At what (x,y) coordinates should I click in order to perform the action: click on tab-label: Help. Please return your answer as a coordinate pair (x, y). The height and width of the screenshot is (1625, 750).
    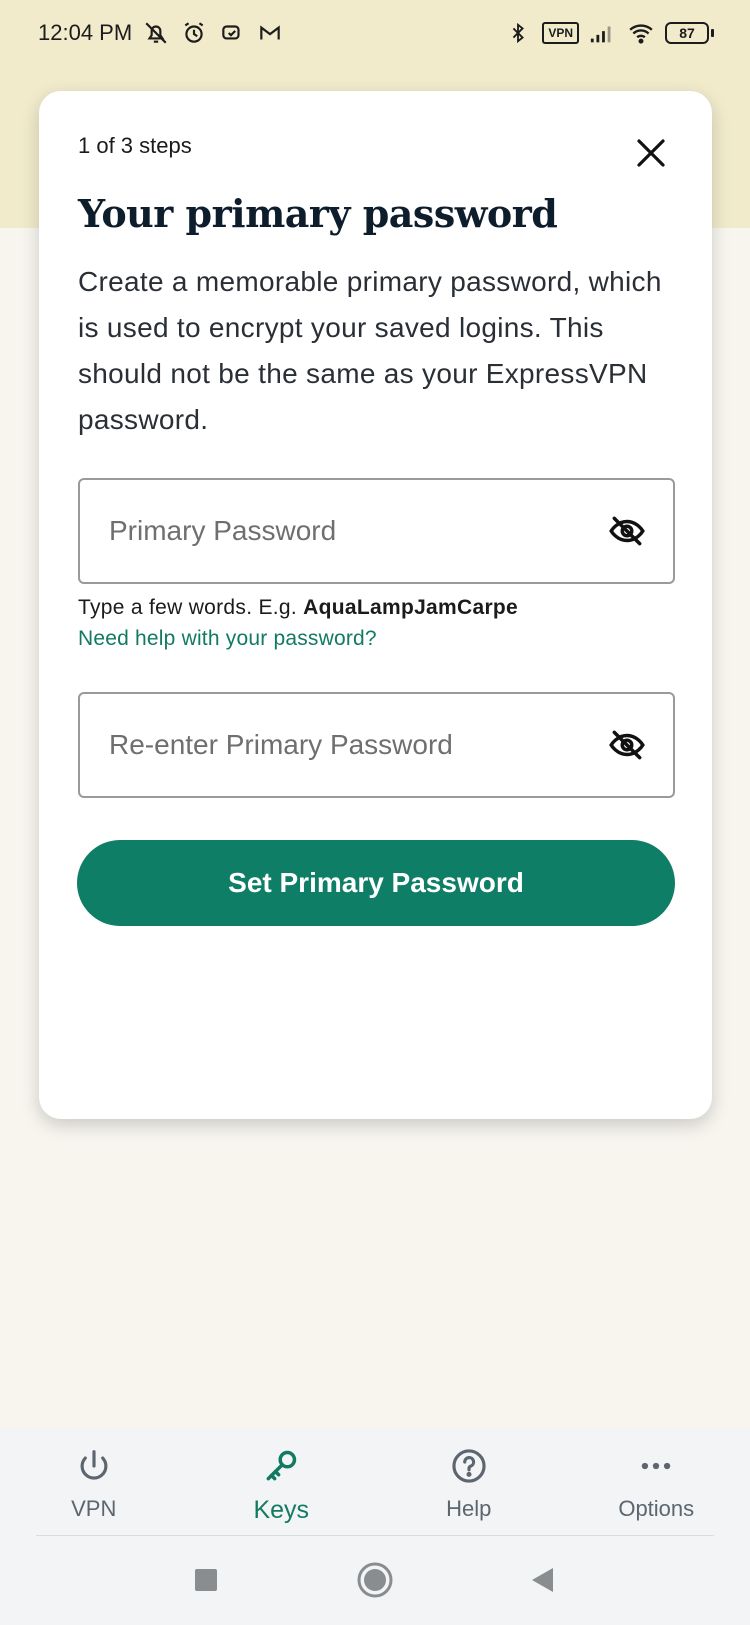
    Looking at the image, I should click on (469, 1508).